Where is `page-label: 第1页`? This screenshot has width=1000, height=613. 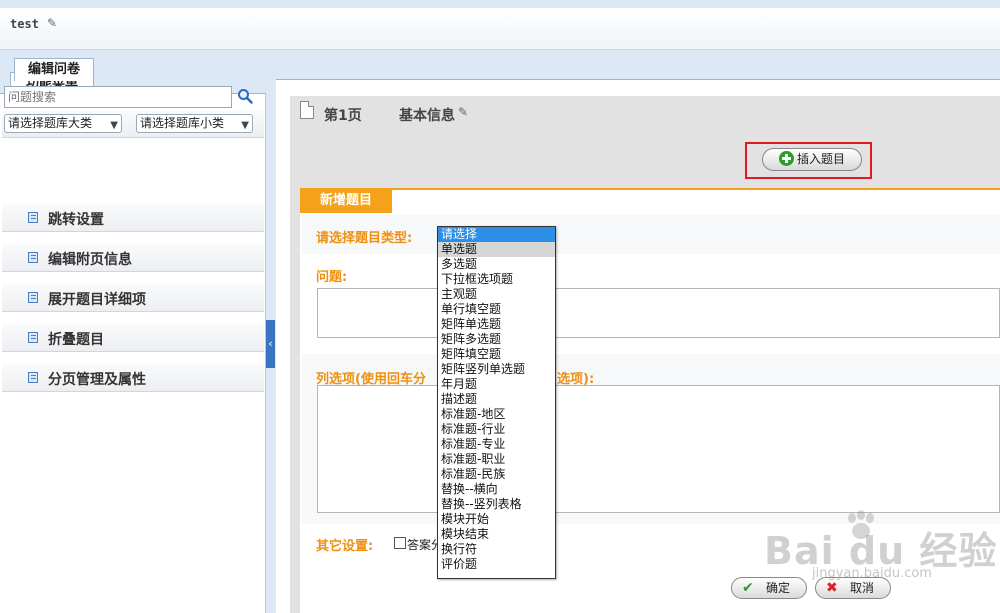
page-label: 第1页 is located at coordinates (343, 115).